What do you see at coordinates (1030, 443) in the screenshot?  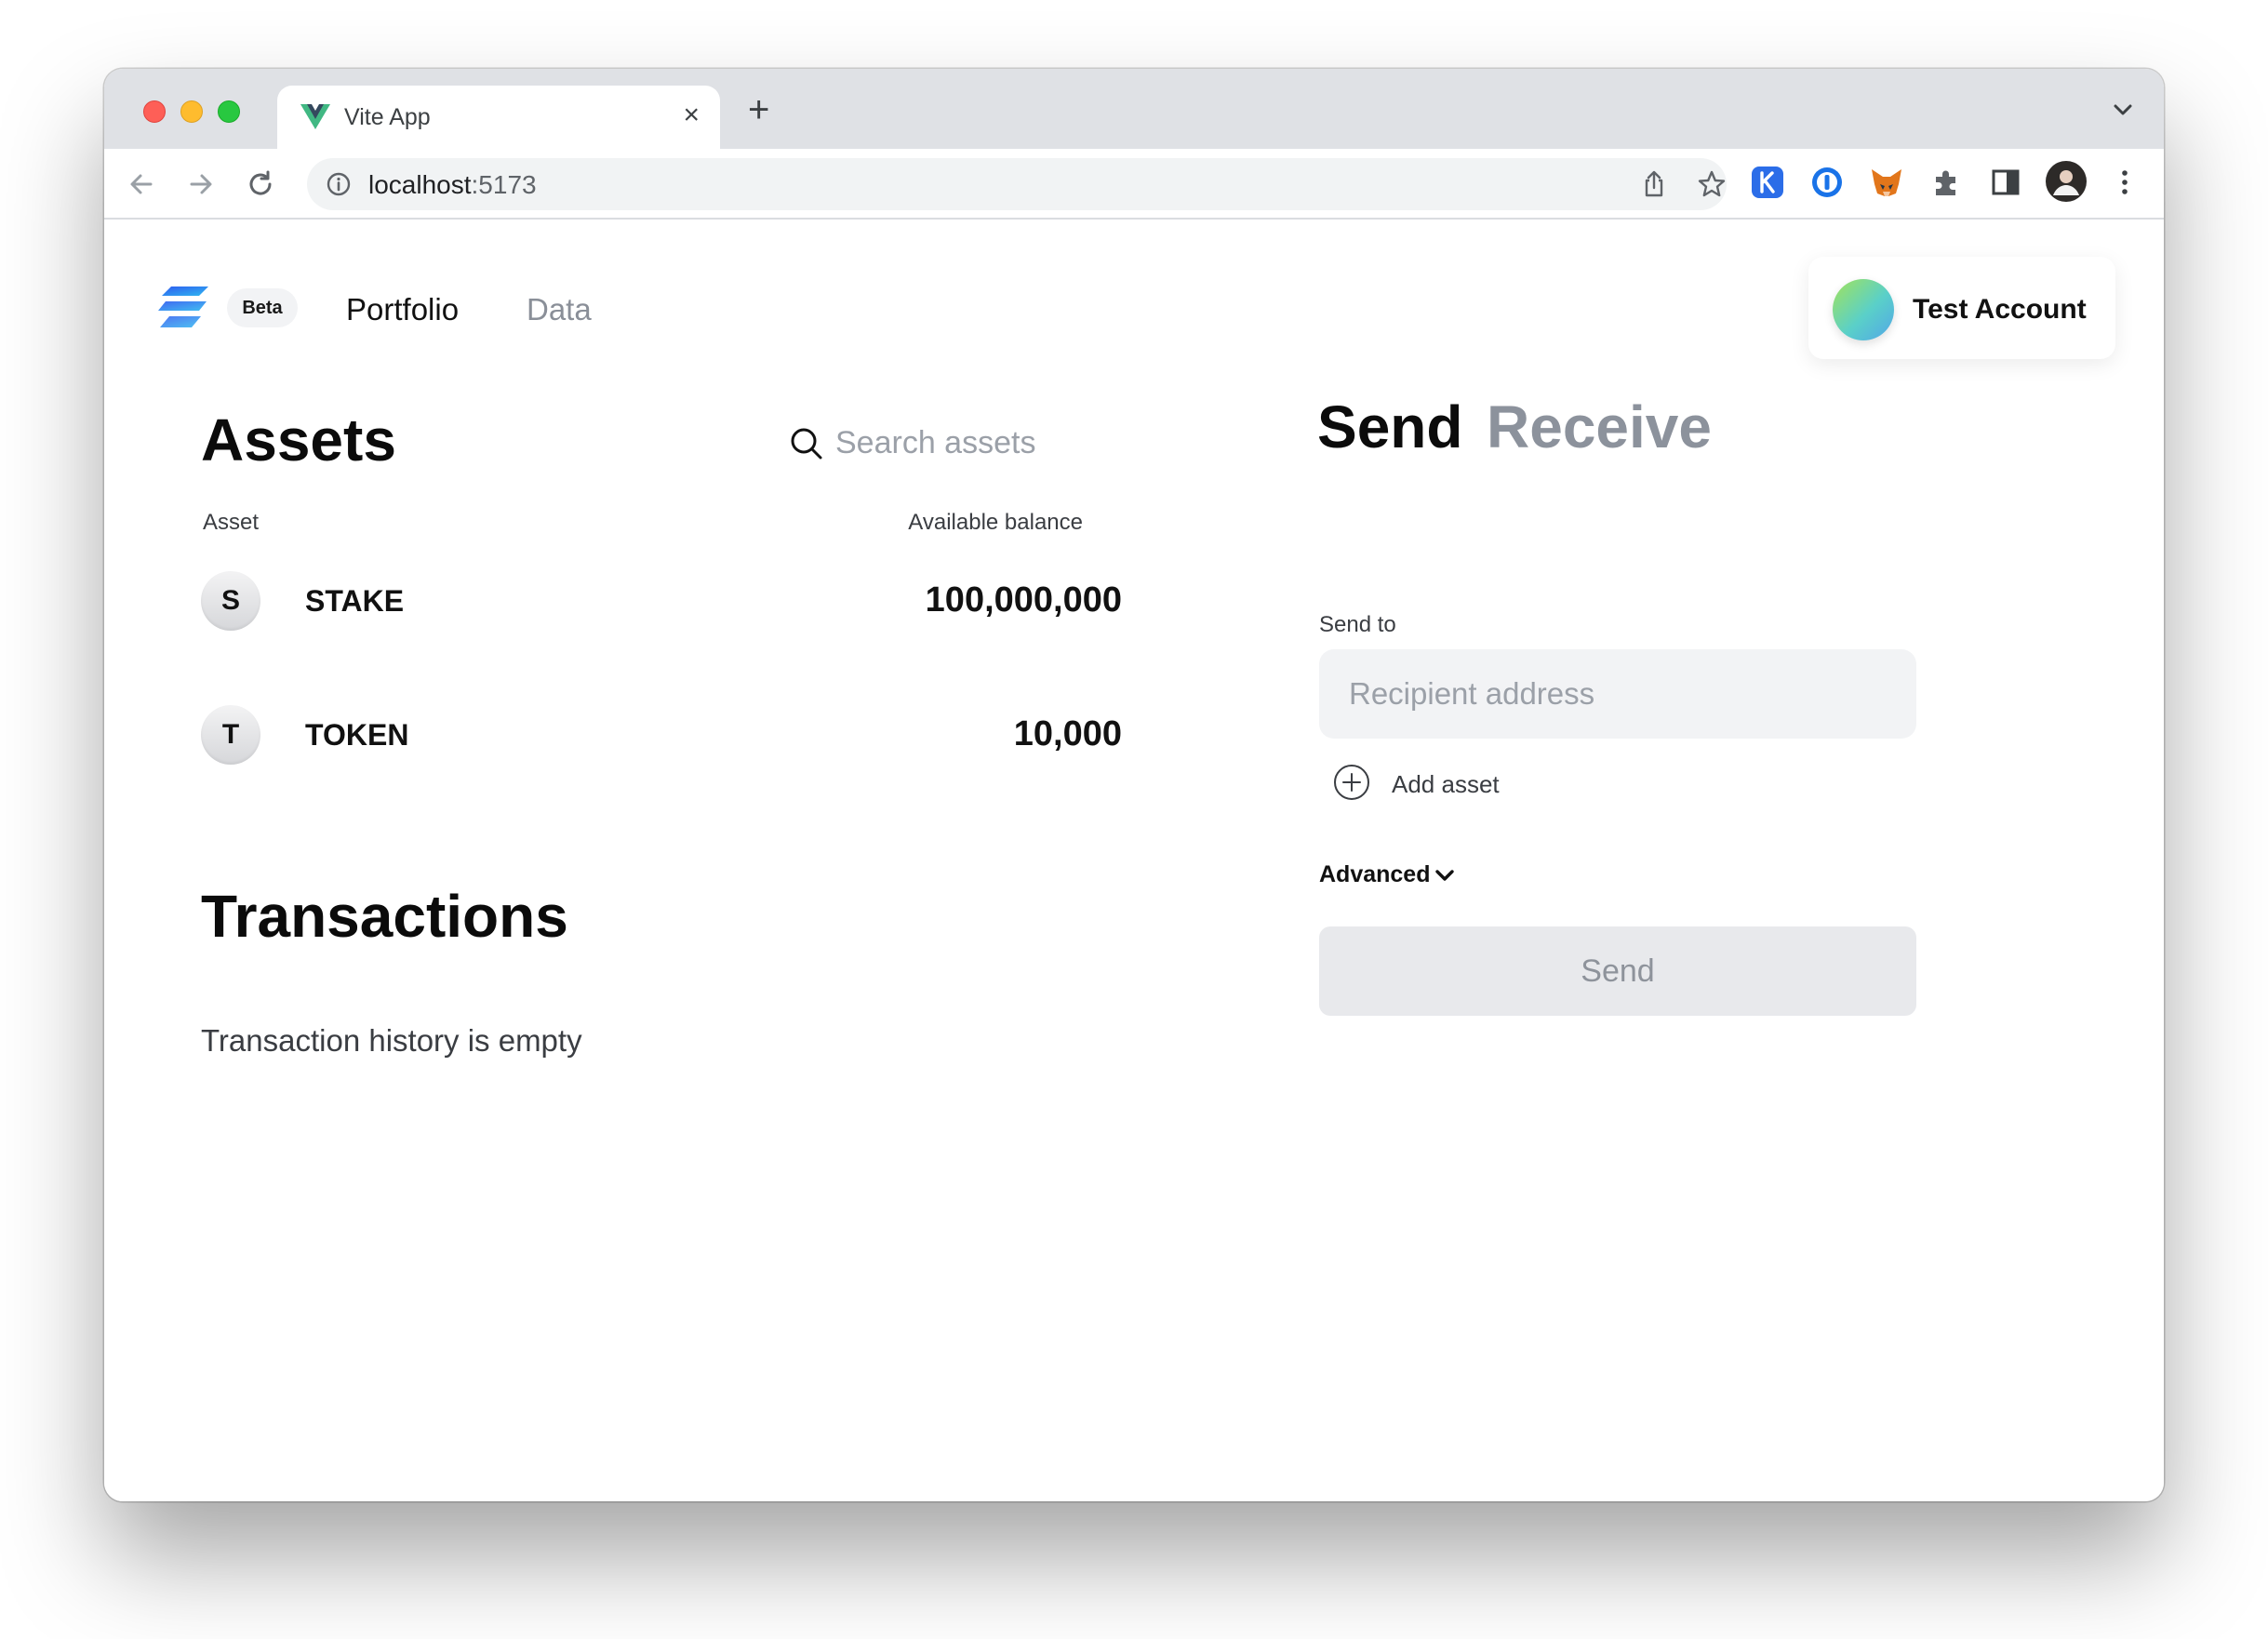 I see `search-assets-input` at bounding box center [1030, 443].